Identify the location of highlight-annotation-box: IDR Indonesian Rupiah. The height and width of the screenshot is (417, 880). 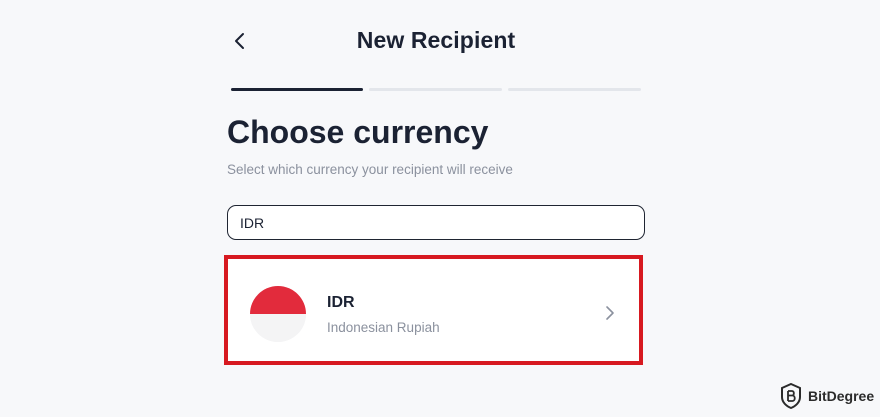
(433, 310).